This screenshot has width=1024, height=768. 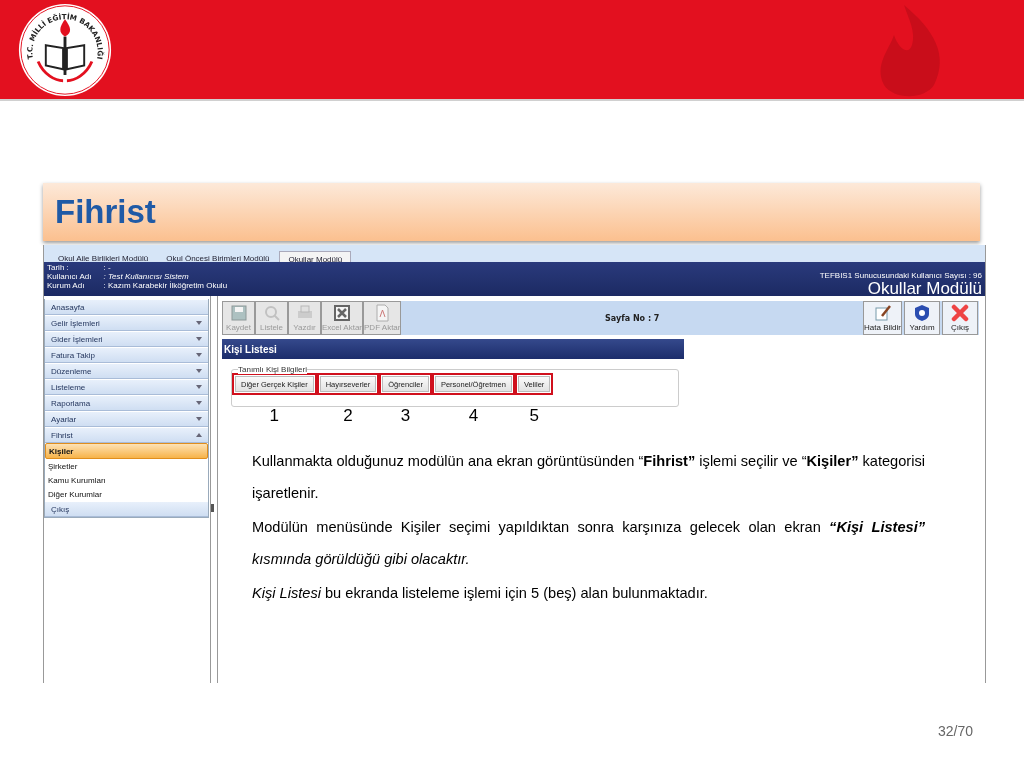 What do you see at coordinates (900, 275) in the screenshot?
I see `user-count: TEFBIS1 Sunucusundaki Kullanıcı Sayısı : 96` at bounding box center [900, 275].